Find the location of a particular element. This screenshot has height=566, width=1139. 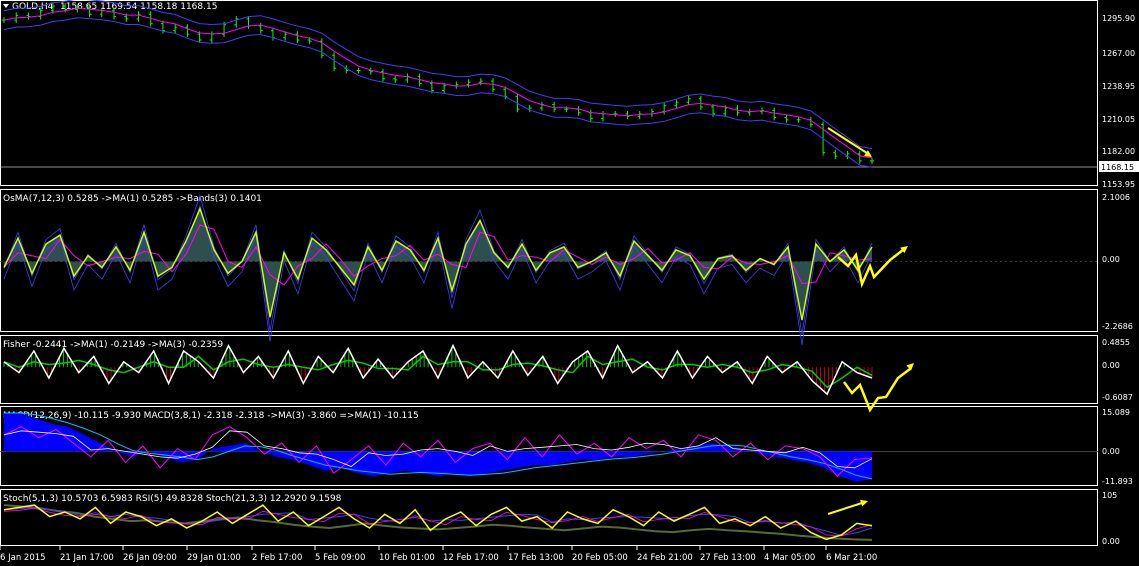

x-tick-label: 20 Feb 05:00 is located at coordinates (600, 558).